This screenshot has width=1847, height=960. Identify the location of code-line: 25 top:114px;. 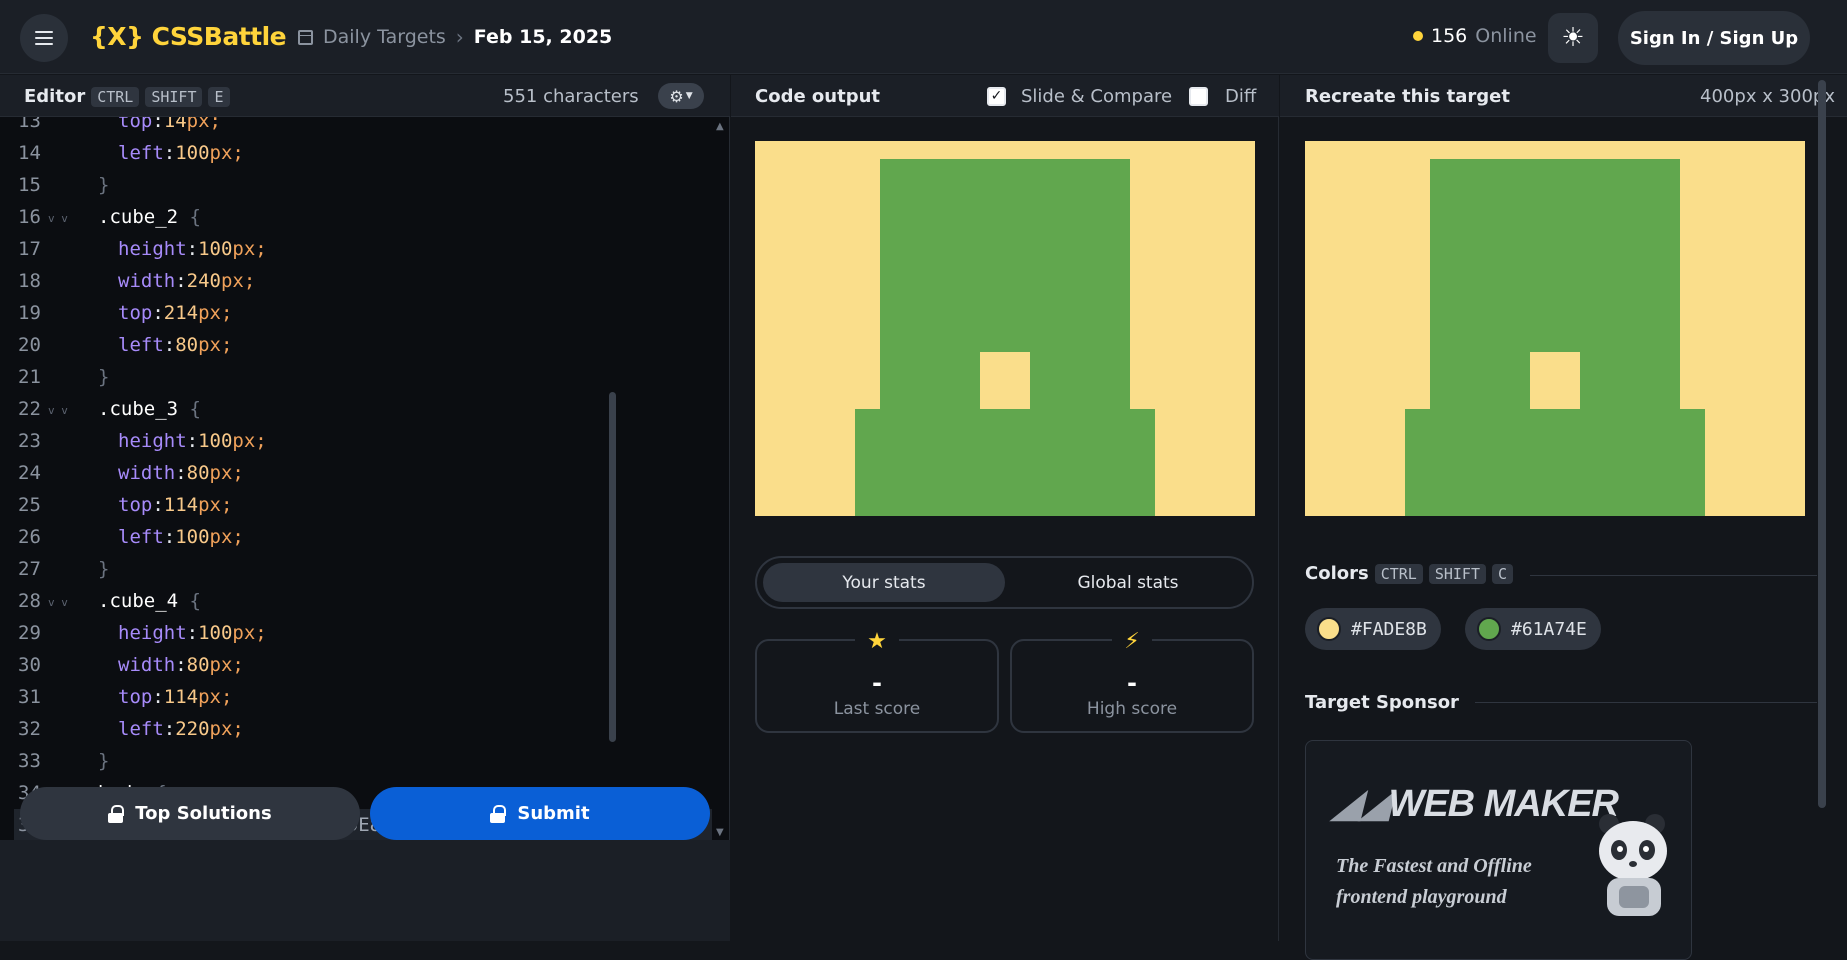
(363, 505).